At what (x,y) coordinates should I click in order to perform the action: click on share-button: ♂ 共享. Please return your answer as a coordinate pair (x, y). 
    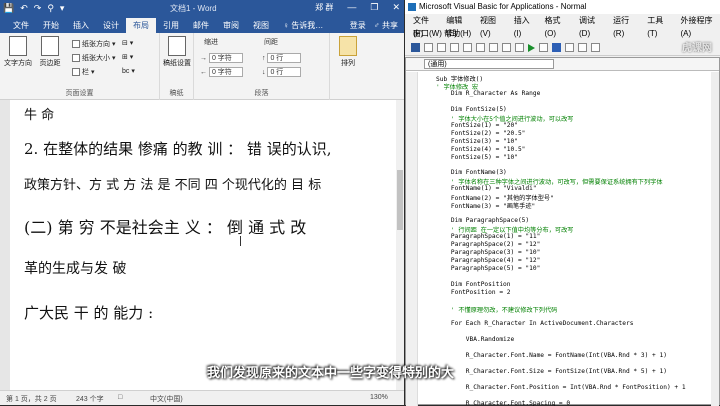
    Looking at the image, I should click on (386, 25).